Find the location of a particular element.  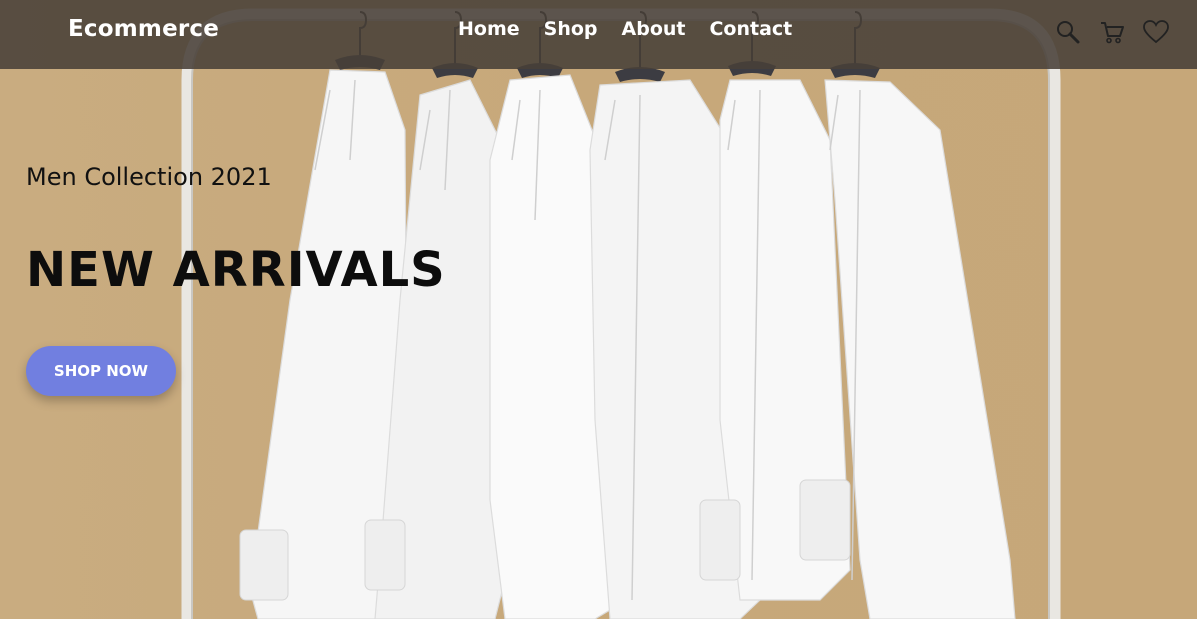

navbar: Ecommerce Home Shop About Contact is located at coordinates (598, 34).